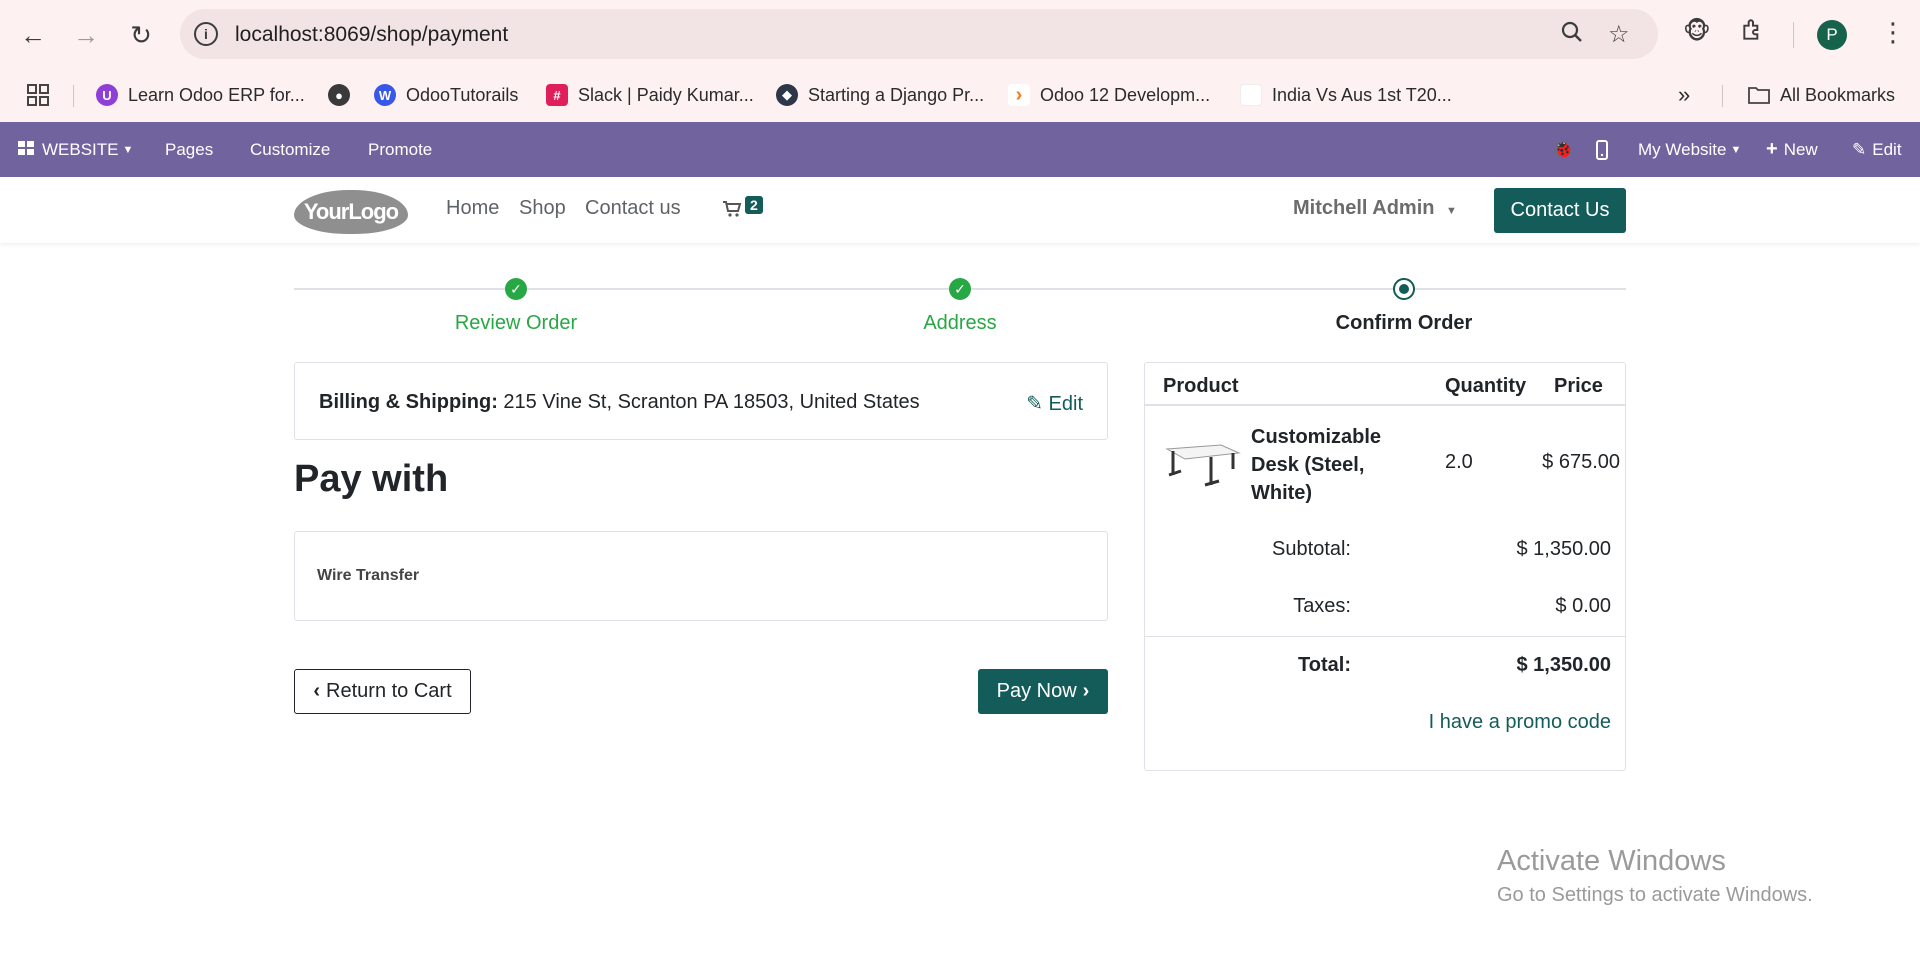 The width and height of the screenshot is (1920, 958). What do you see at coordinates (33, 35) in the screenshot?
I see `back-arrow-icon: ←` at bounding box center [33, 35].